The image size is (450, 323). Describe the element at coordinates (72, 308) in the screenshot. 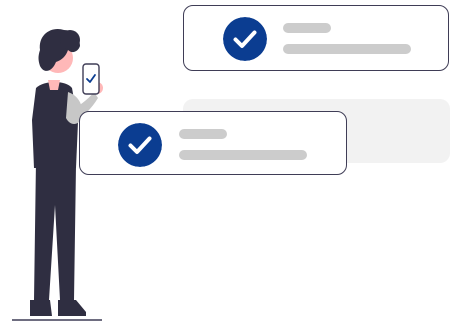

I see `shoe-right` at that location.